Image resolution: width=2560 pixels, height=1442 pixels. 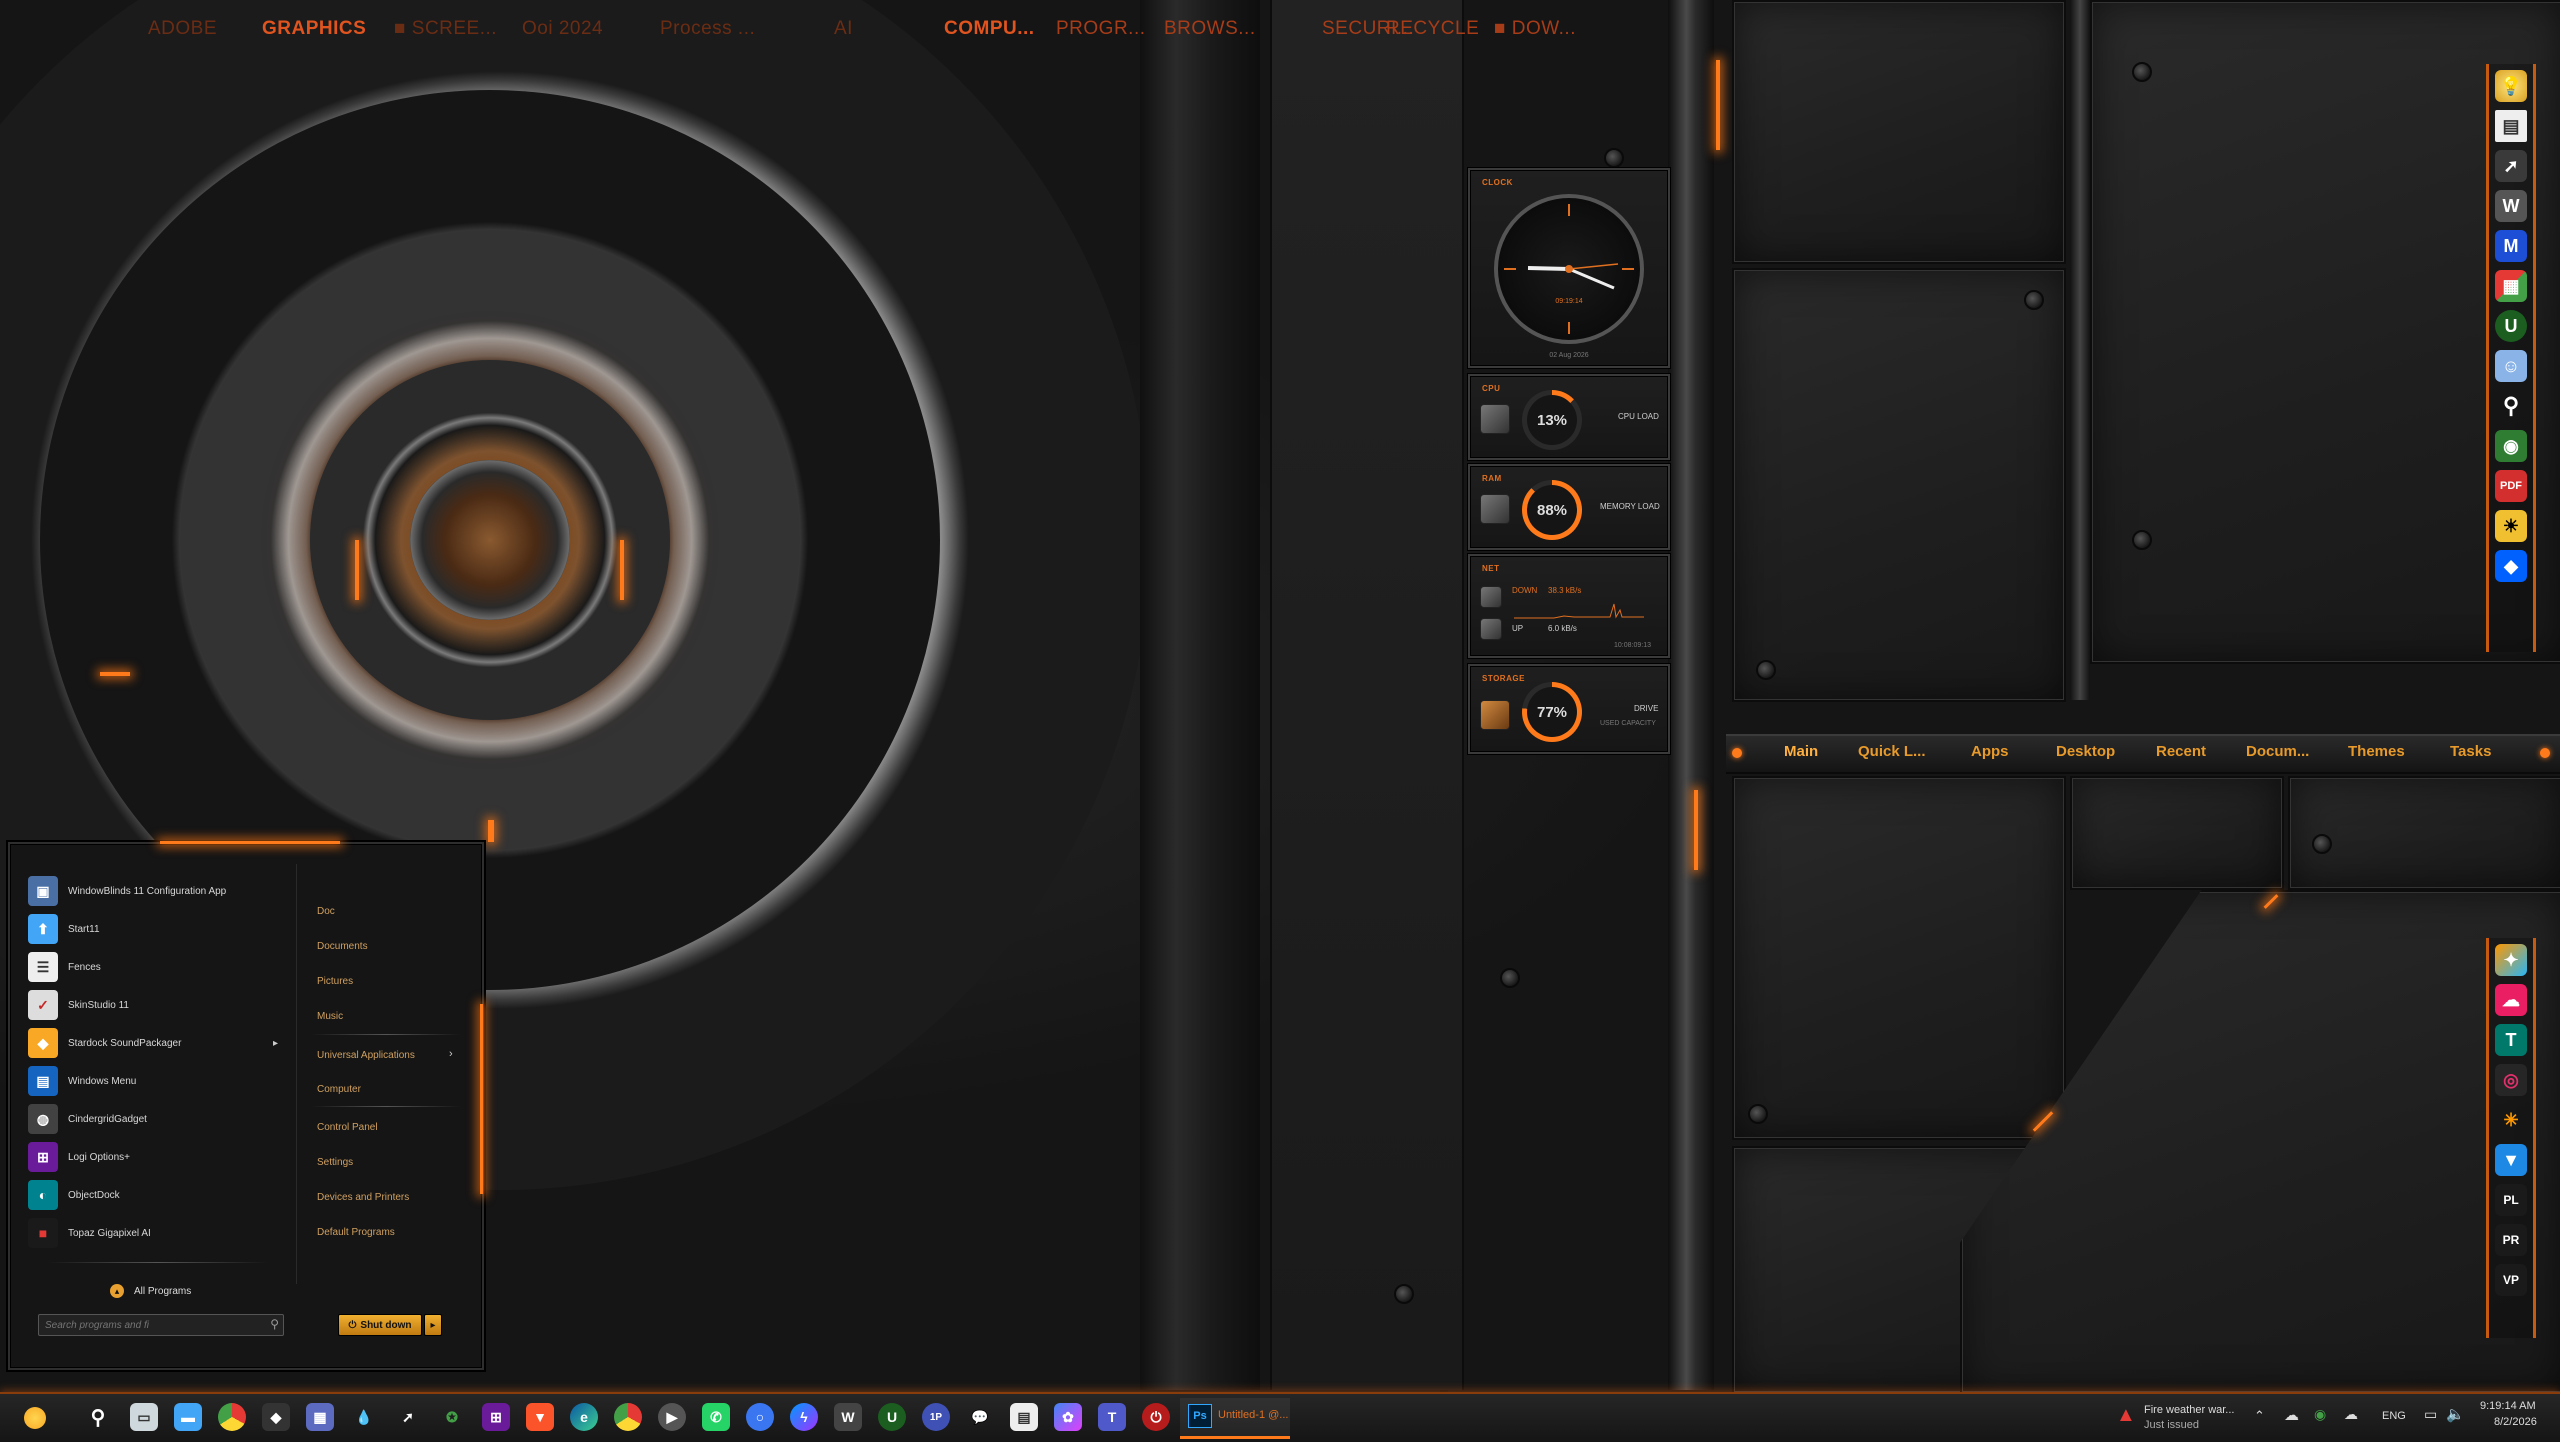 I want to click on menu-item-pictures: Pictures, so click(x=335, y=981).